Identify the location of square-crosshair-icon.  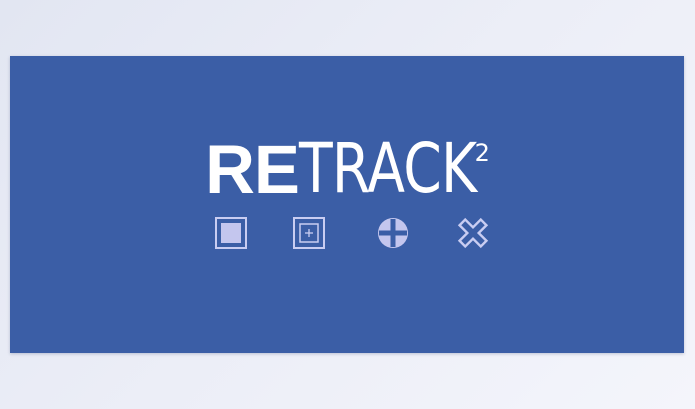
(309, 233).